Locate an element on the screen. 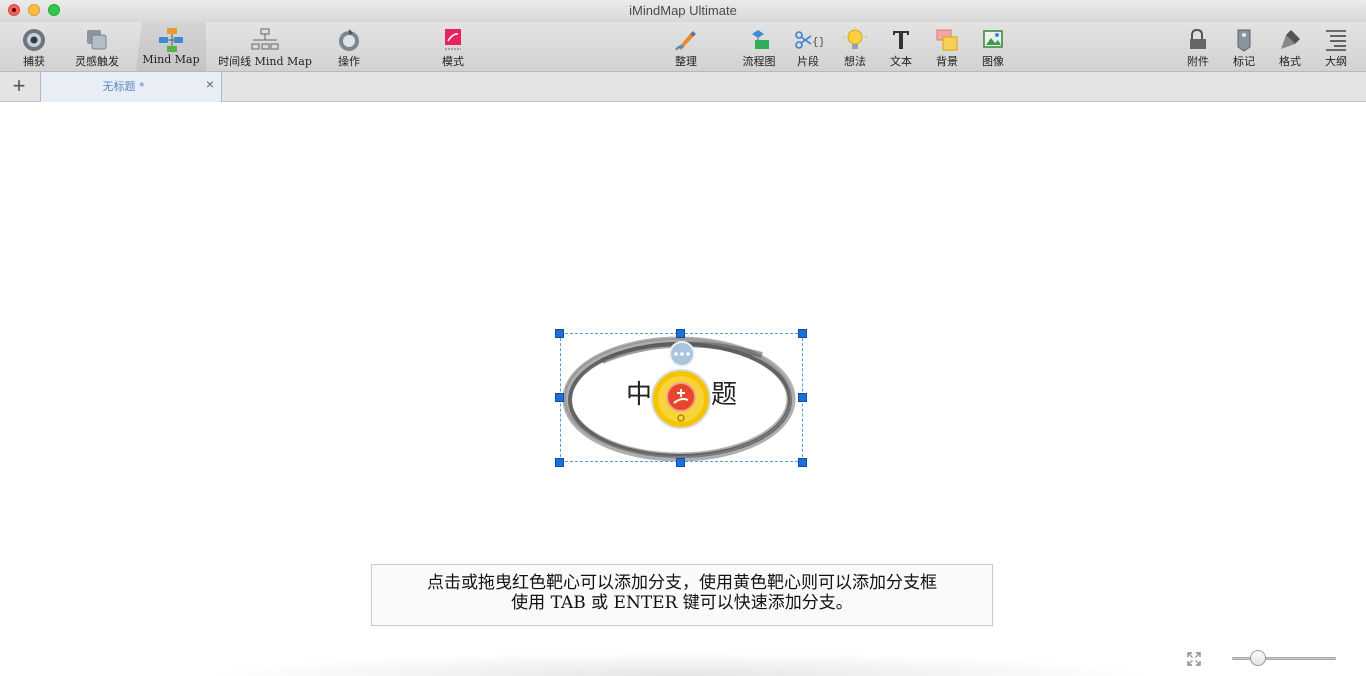  marker-button: 标记 is located at coordinates (1244, 46).